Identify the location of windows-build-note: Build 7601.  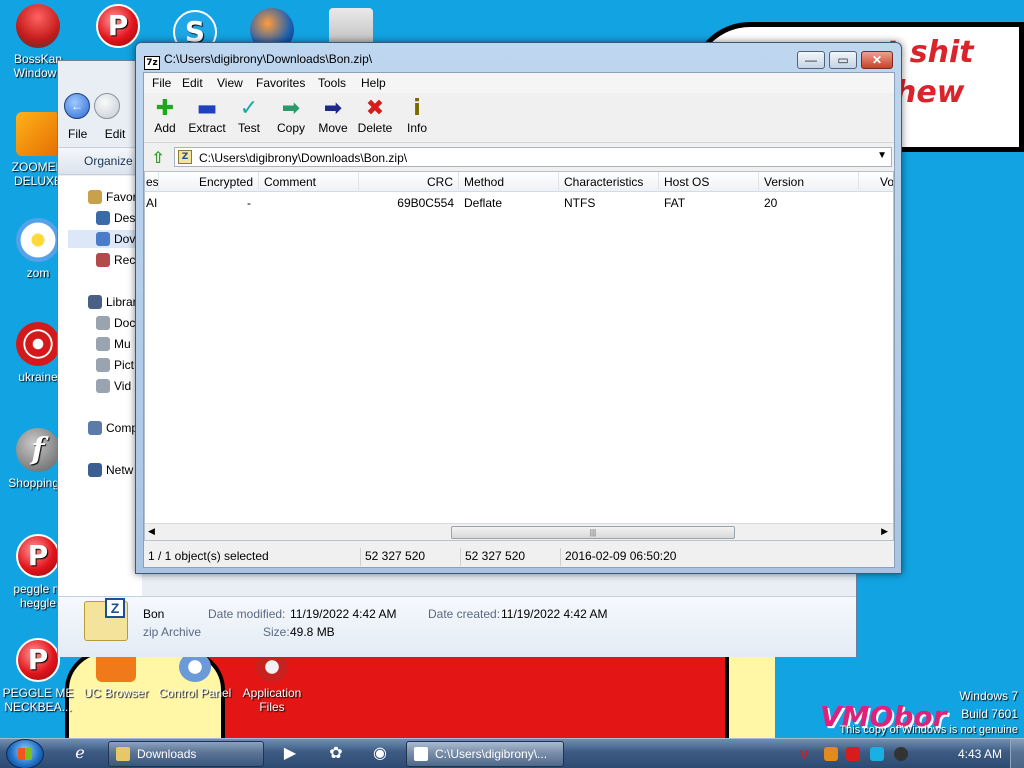
(989, 714).